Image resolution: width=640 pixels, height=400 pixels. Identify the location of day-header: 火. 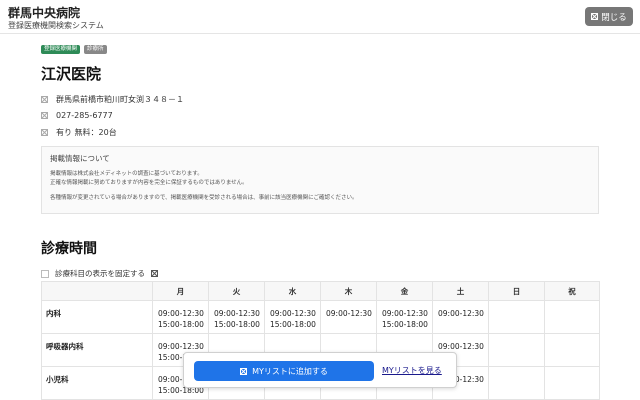
(236, 291).